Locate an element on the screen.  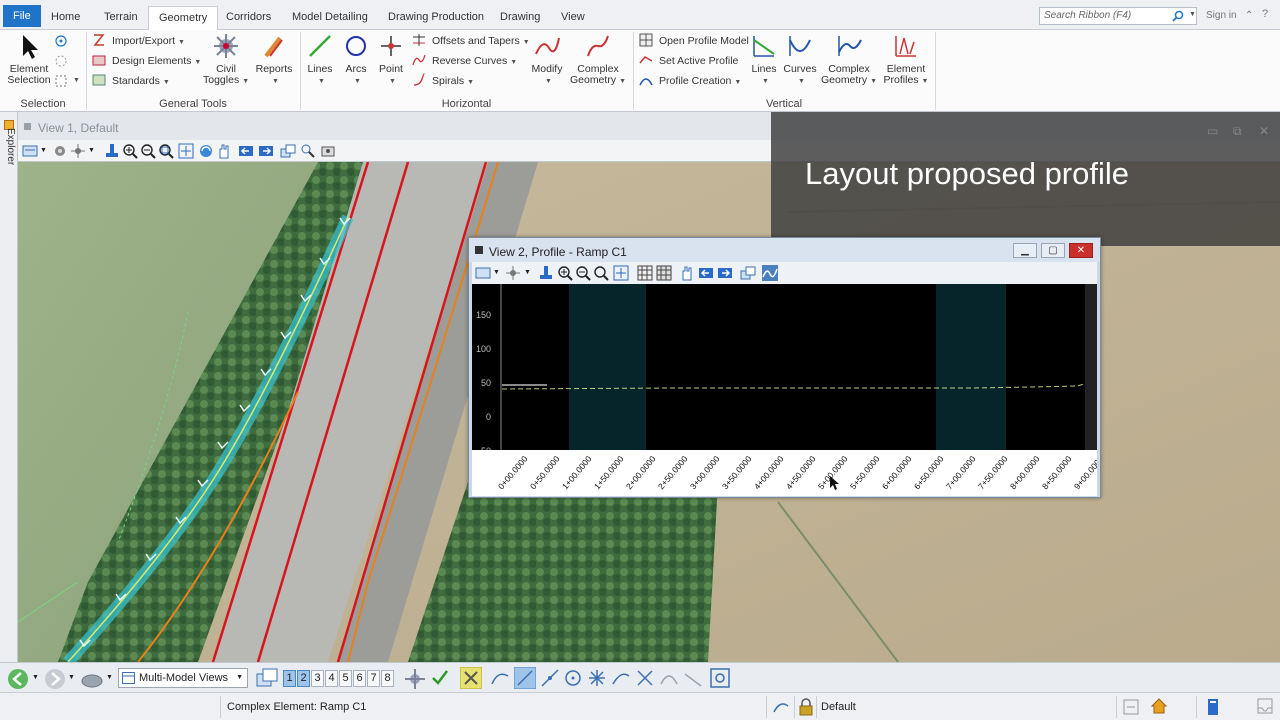
selection-mode-caret-icon: ▼ is located at coordinates (76, 80).